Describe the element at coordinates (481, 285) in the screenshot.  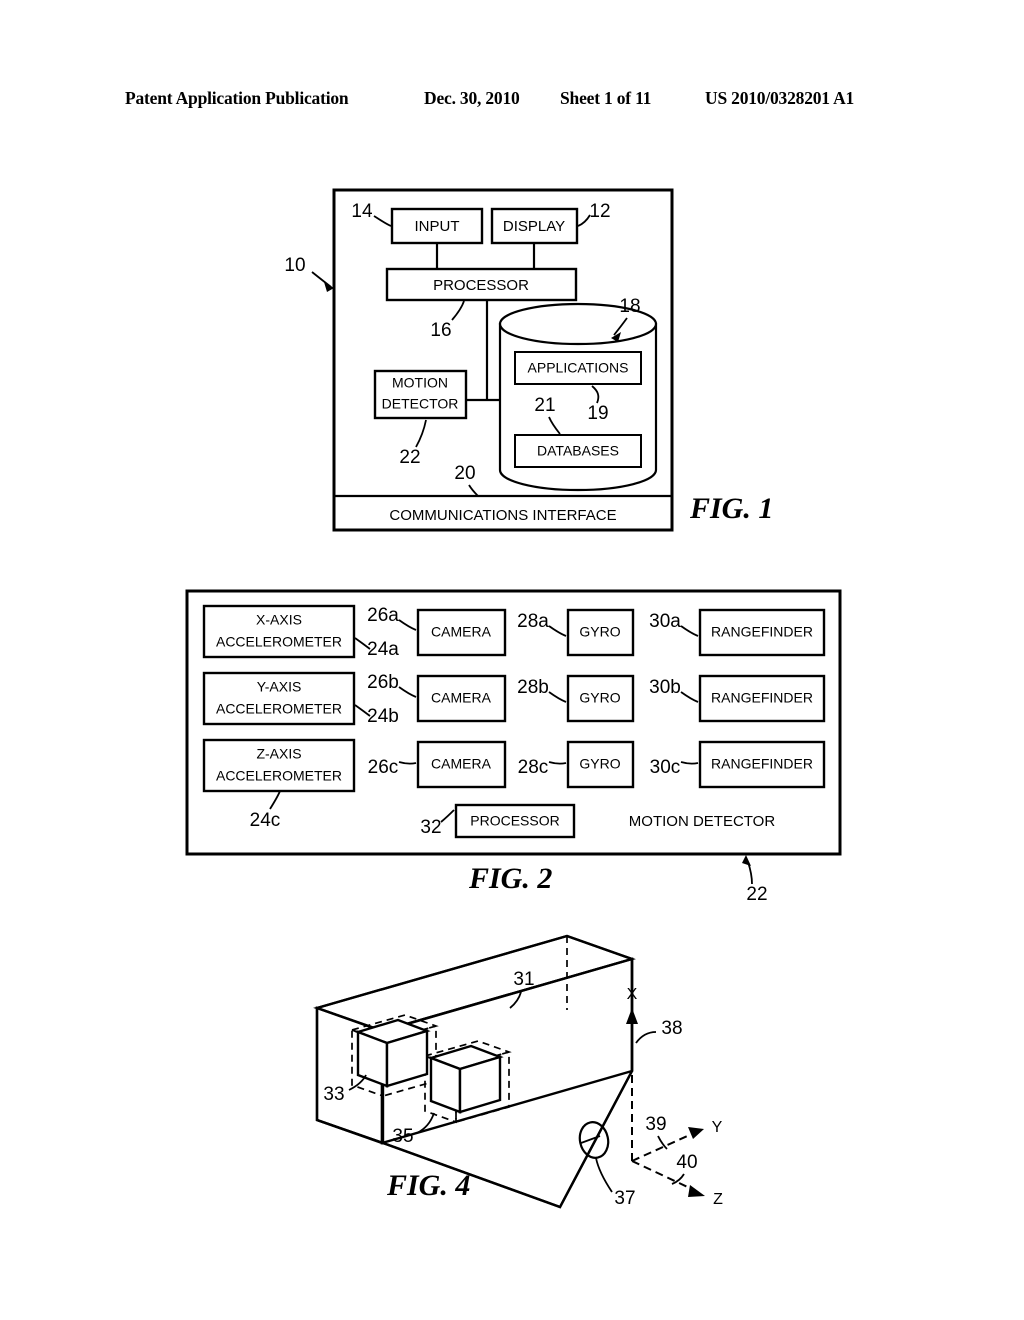
I see `fig1-processor-label: PROCESSOR` at that location.